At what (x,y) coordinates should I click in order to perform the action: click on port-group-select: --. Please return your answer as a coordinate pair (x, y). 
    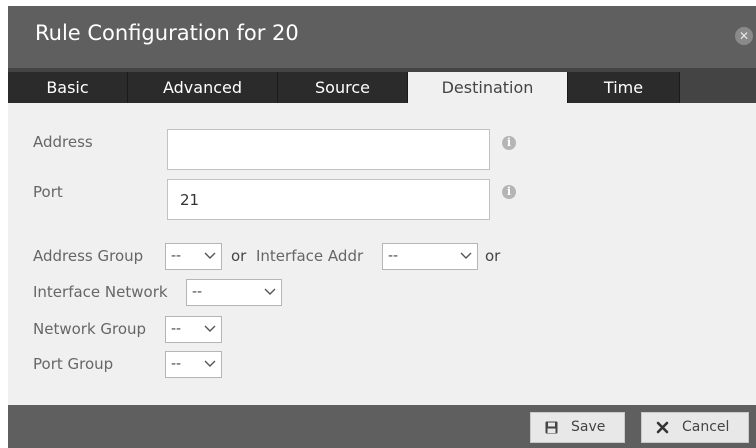
    Looking at the image, I should click on (193, 364).